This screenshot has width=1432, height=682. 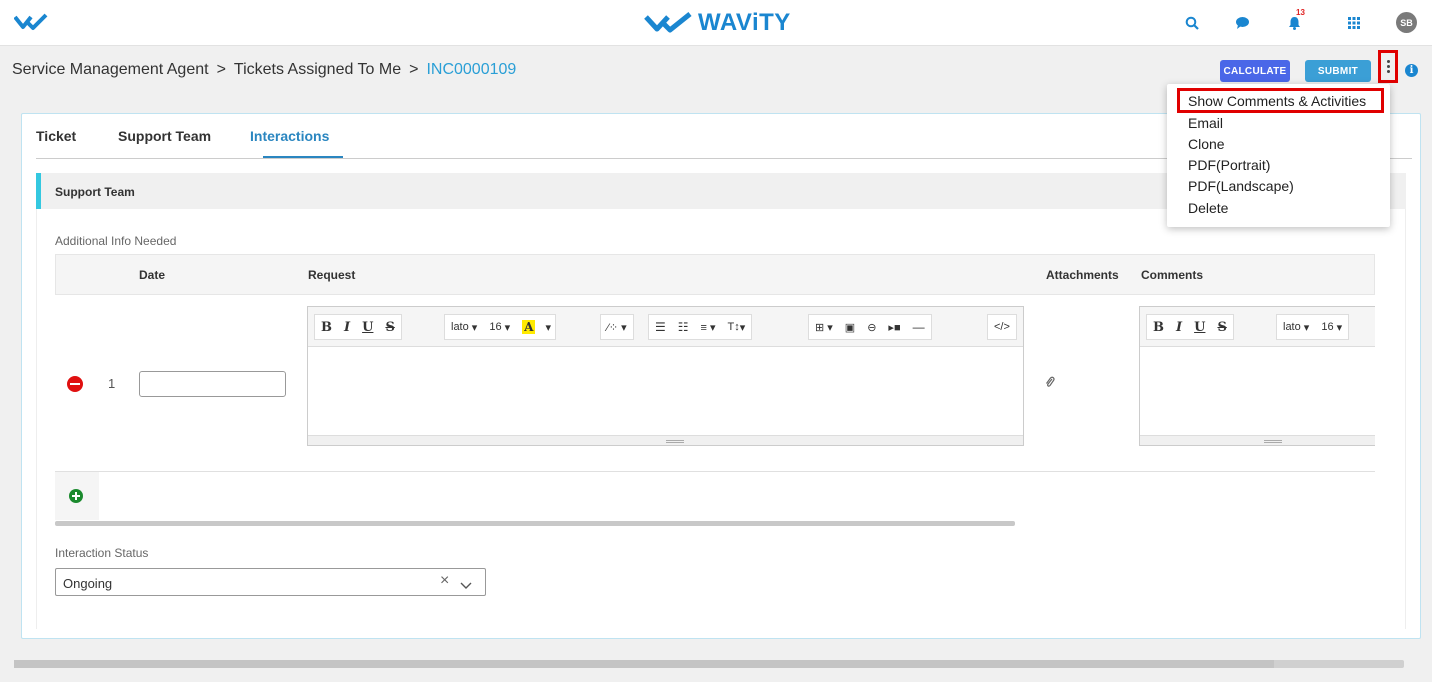 I want to click on add-row-cell, so click(x=77, y=496).